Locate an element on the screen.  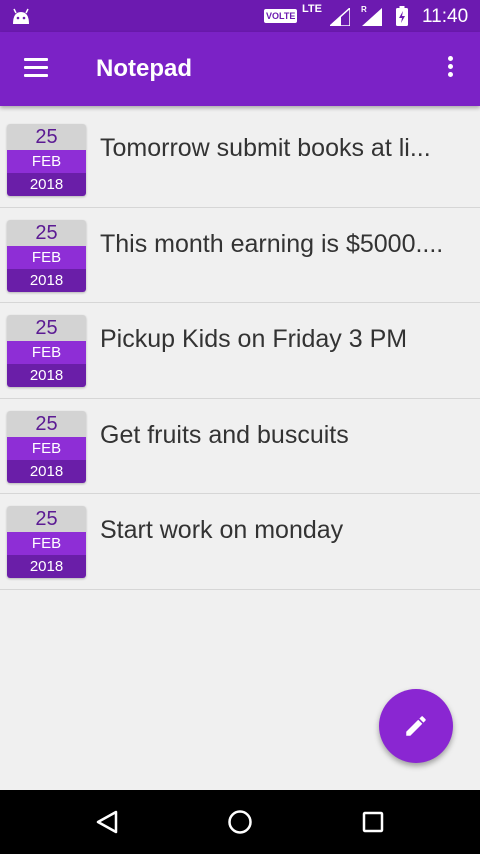
battery-charging-icon is located at coordinates (402, 16).